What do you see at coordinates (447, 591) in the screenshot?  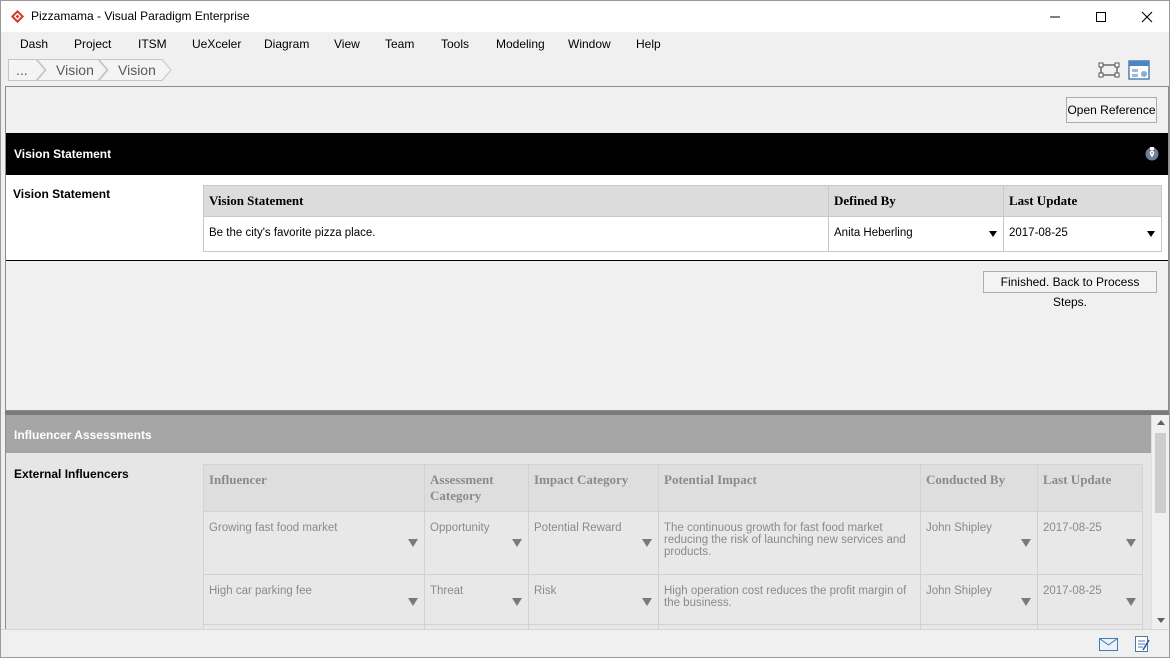 I see `assessment-value: Threat` at bounding box center [447, 591].